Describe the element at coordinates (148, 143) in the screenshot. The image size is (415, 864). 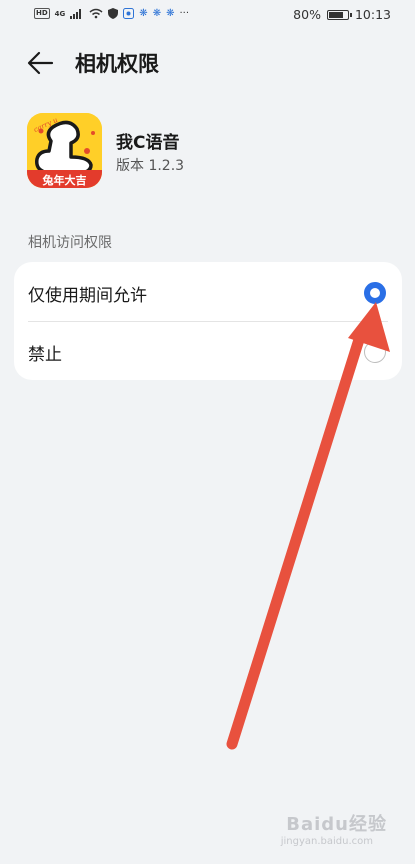
I see `app-name: 我C语音` at that location.